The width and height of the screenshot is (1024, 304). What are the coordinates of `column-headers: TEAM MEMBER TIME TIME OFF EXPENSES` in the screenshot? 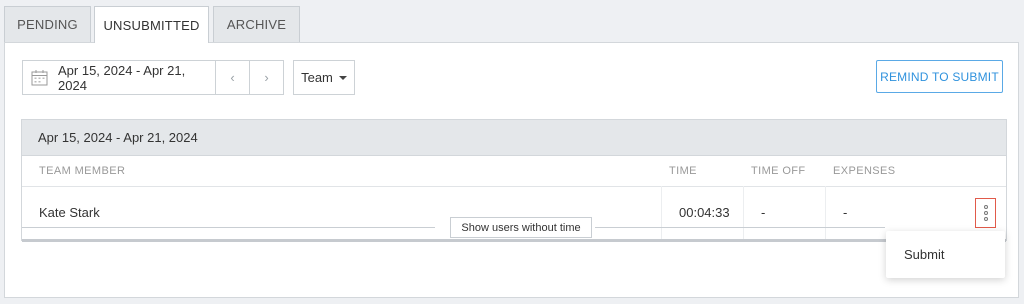 It's located at (514, 171).